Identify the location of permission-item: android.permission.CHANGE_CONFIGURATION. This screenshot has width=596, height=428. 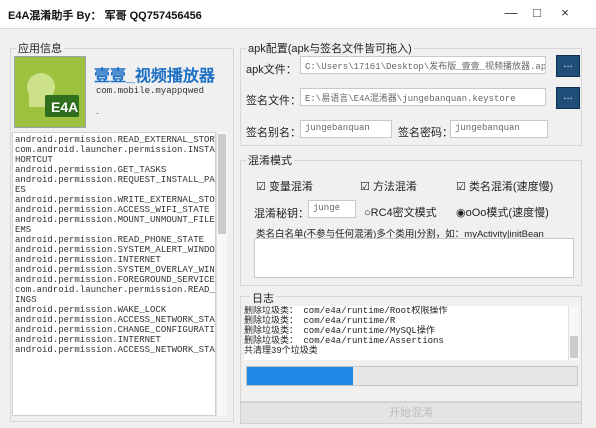
(115, 330).